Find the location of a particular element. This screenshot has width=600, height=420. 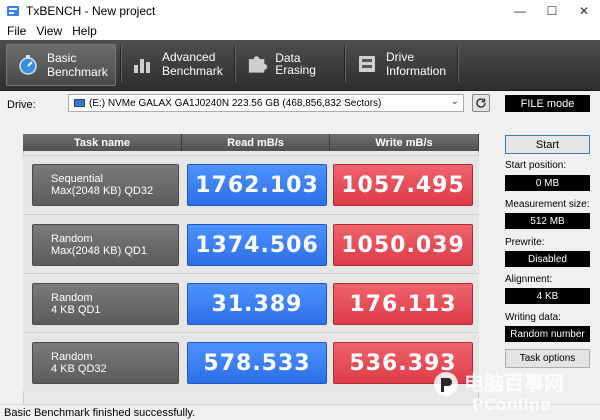

prewrite-label: Prewrite: is located at coordinates (525, 242).